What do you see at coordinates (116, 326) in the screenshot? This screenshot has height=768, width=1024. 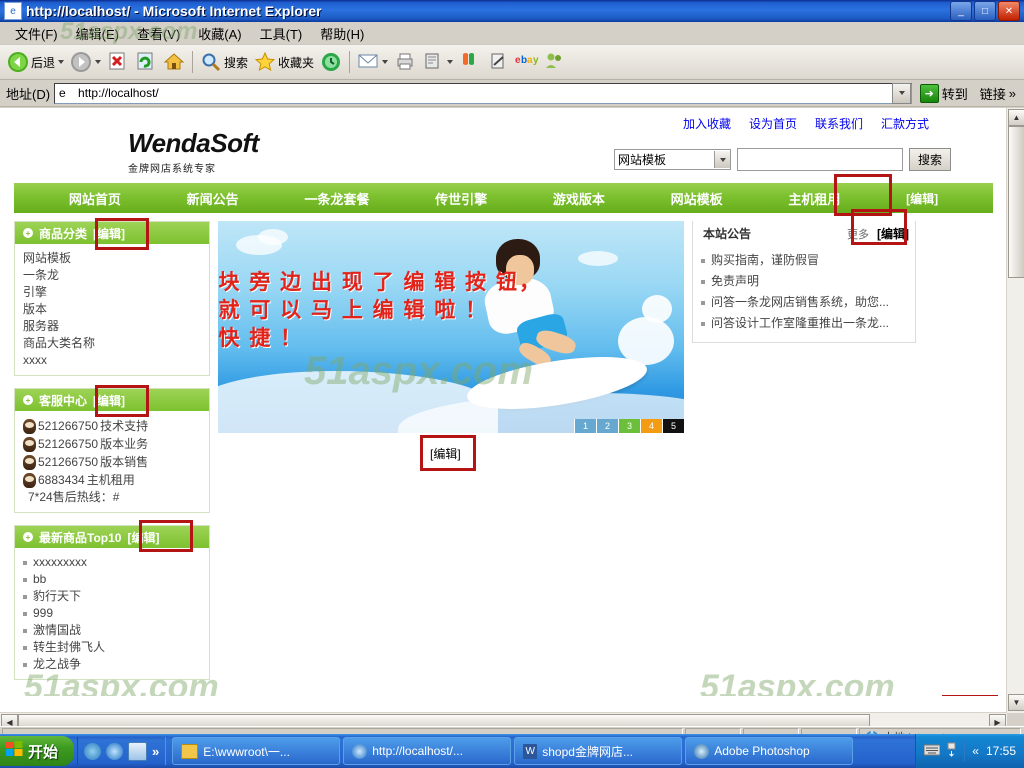 I see `category-item: 服务器` at bounding box center [116, 326].